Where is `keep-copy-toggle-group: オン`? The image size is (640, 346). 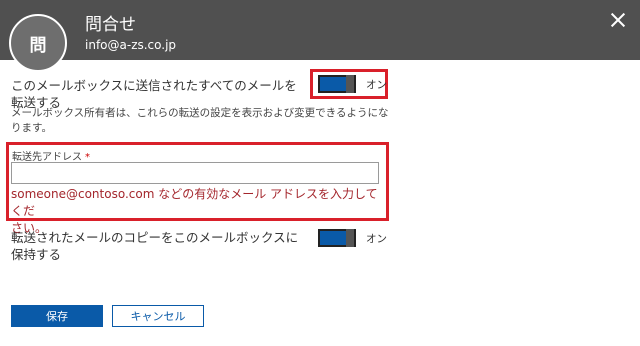
keep-copy-toggle-group: オン is located at coordinates (352, 238).